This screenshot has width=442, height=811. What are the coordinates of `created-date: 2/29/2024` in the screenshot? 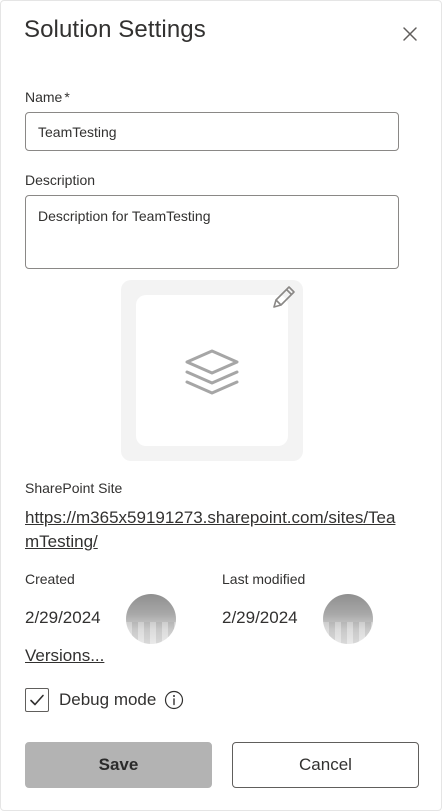 It's located at (63, 617).